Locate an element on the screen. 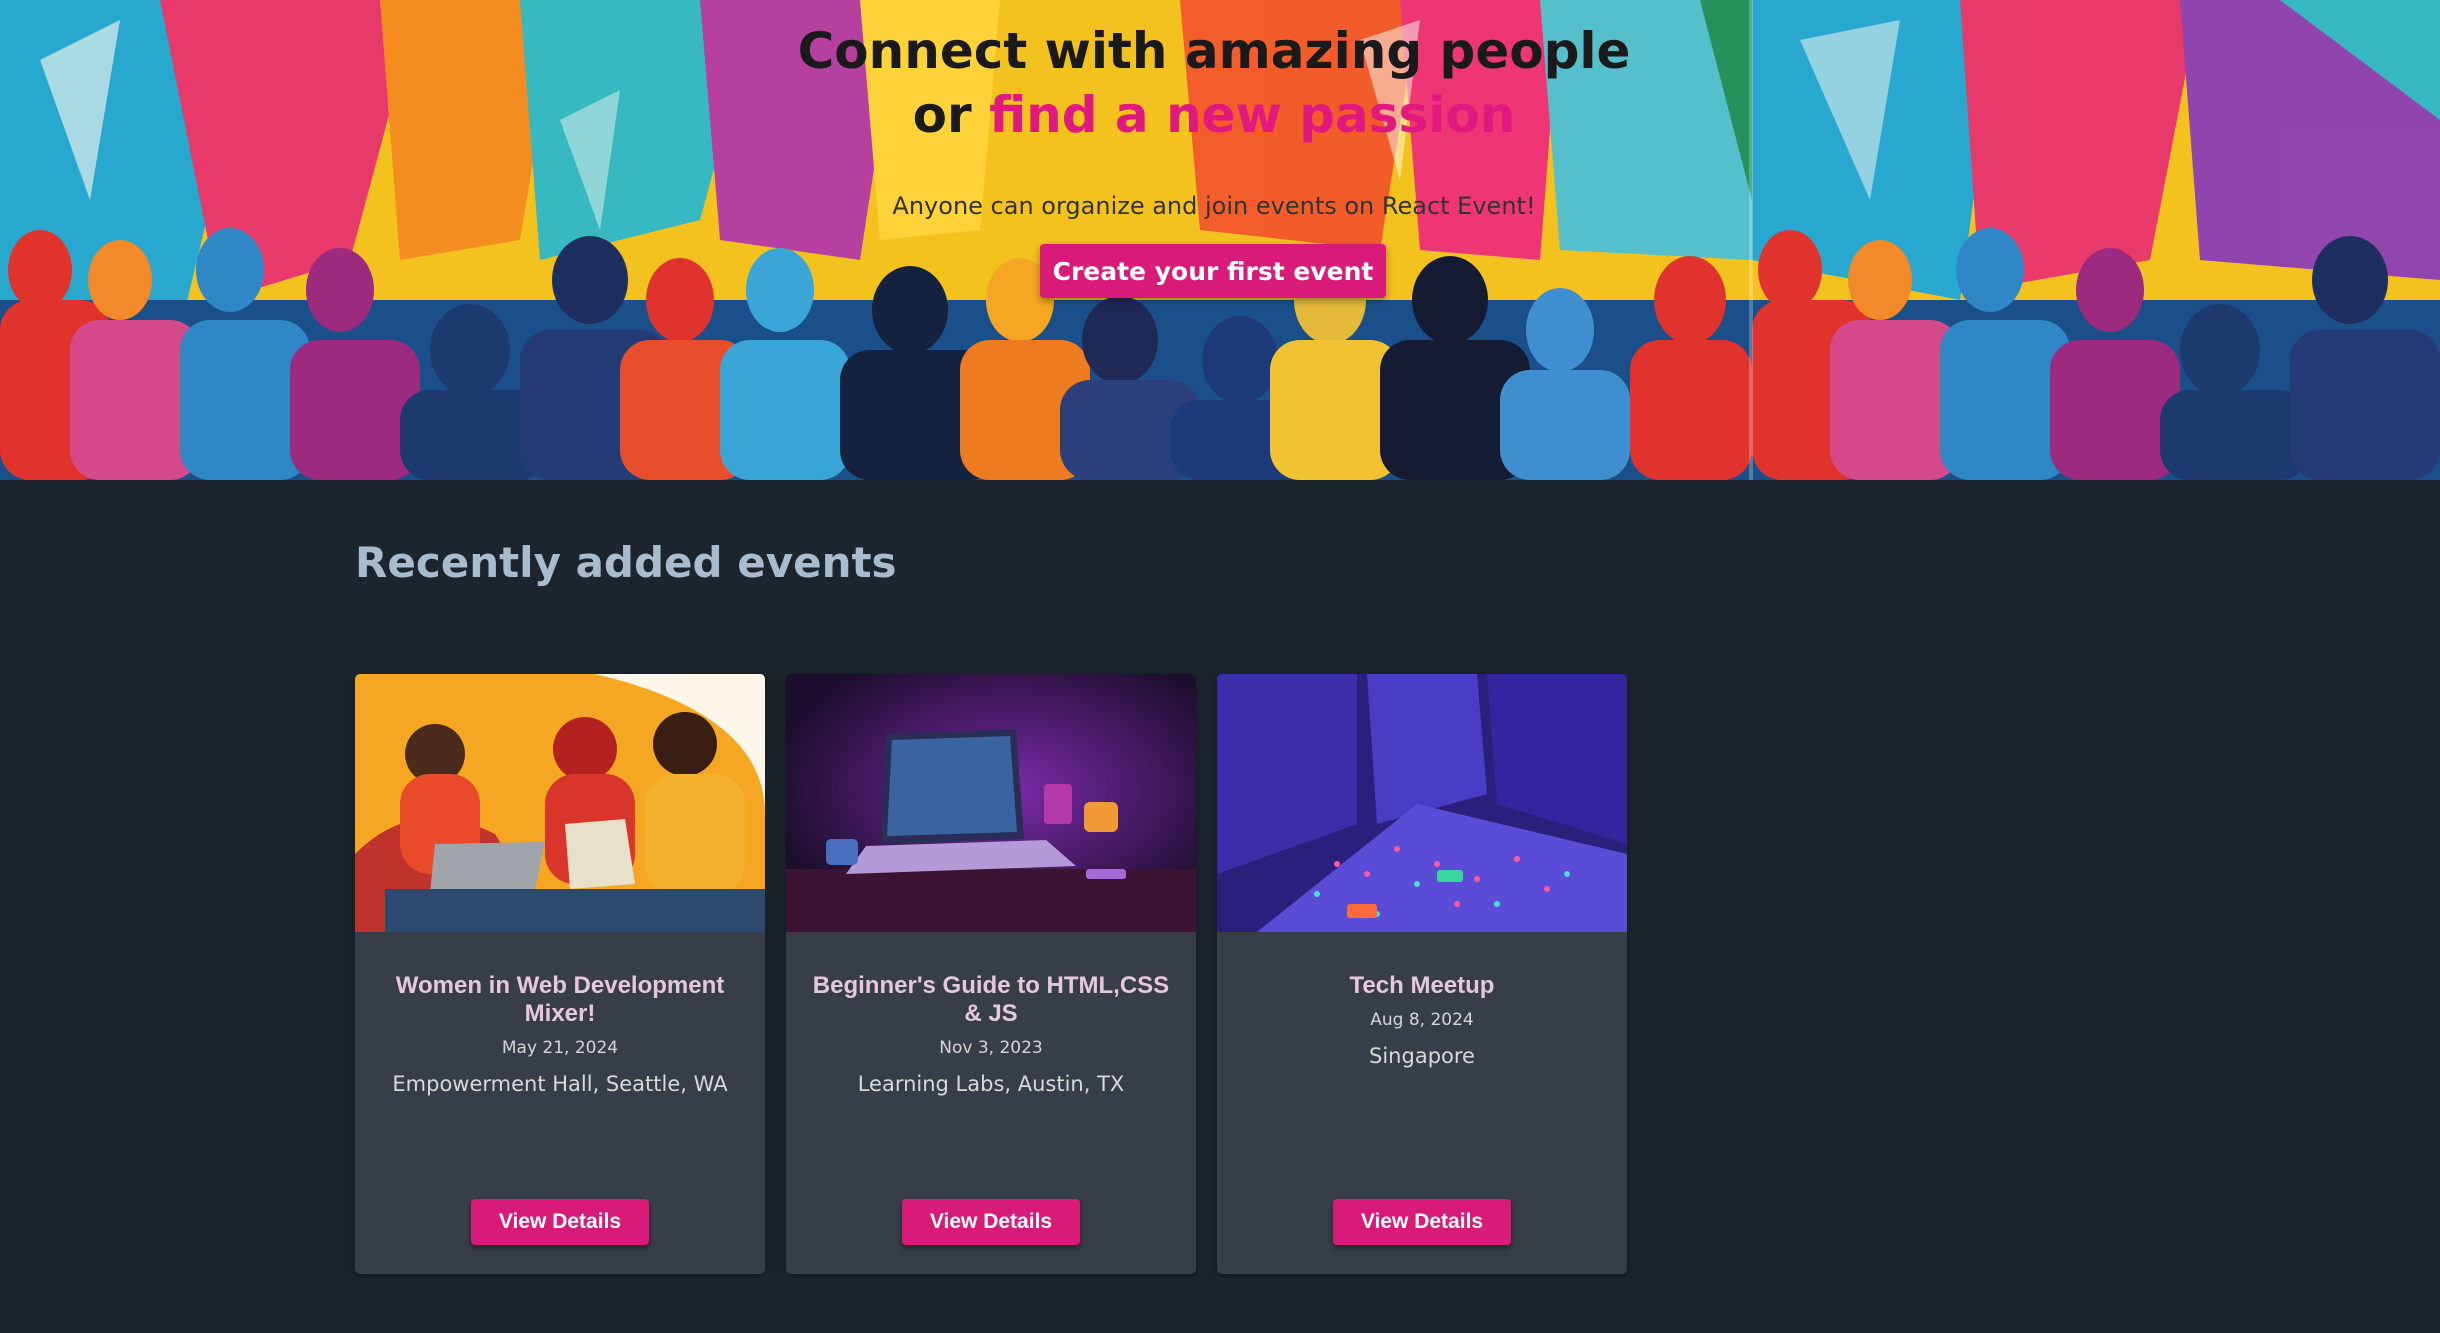  event-venue: Learning Labs, Austin, TX is located at coordinates (991, 1084).